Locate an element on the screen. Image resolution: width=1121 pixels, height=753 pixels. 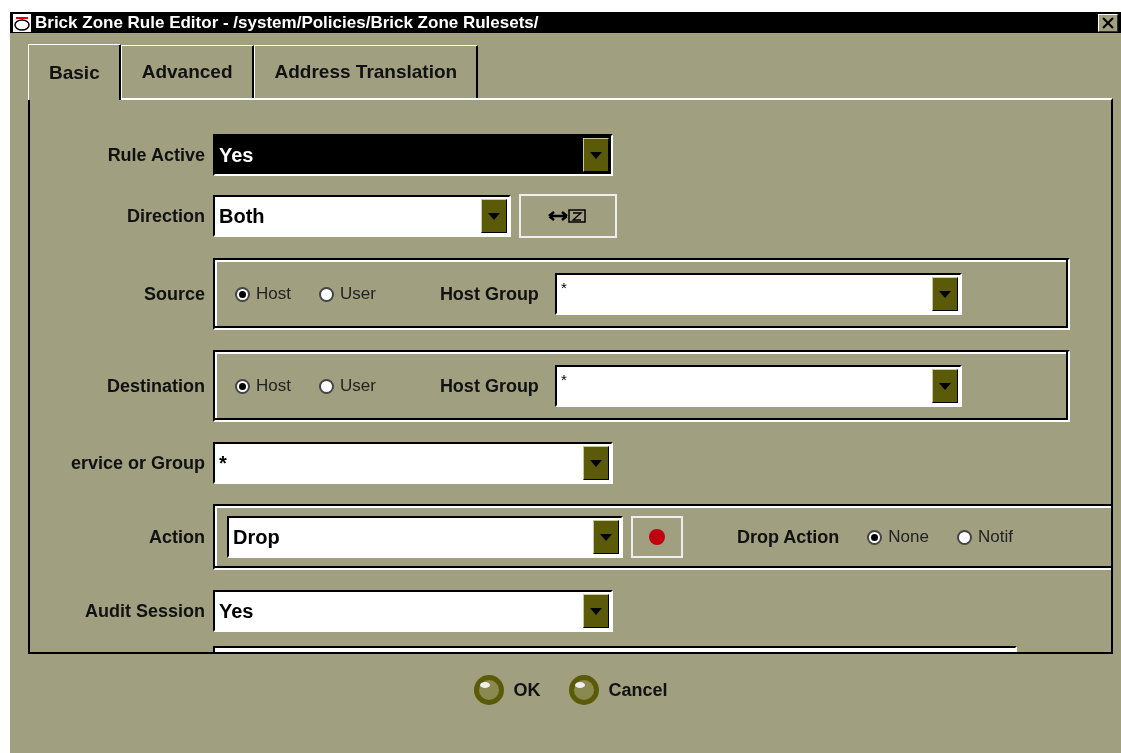
field-label: Direction is located at coordinates (165, 216).